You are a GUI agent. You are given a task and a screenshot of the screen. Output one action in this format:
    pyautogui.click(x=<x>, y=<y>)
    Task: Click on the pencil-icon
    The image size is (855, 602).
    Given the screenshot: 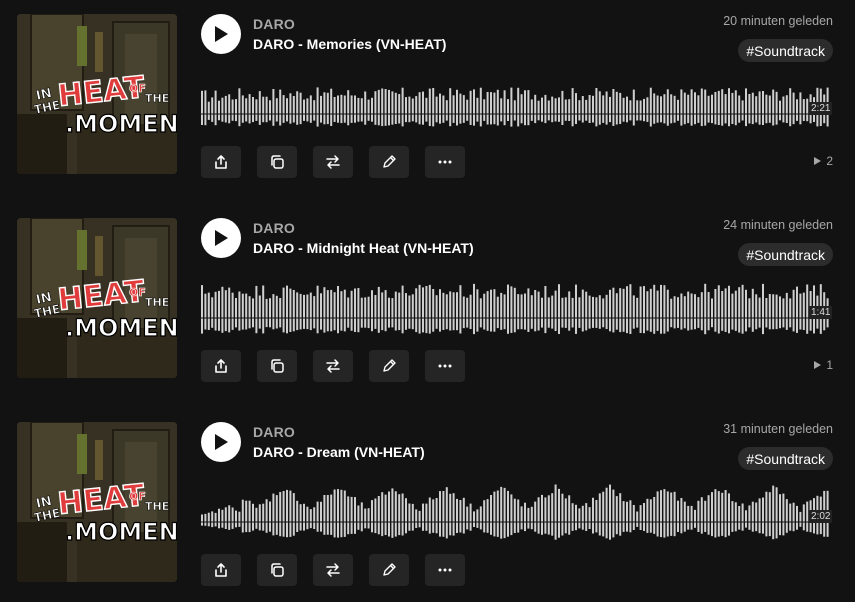 What is the action you would take?
    pyautogui.click(x=389, y=161)
    